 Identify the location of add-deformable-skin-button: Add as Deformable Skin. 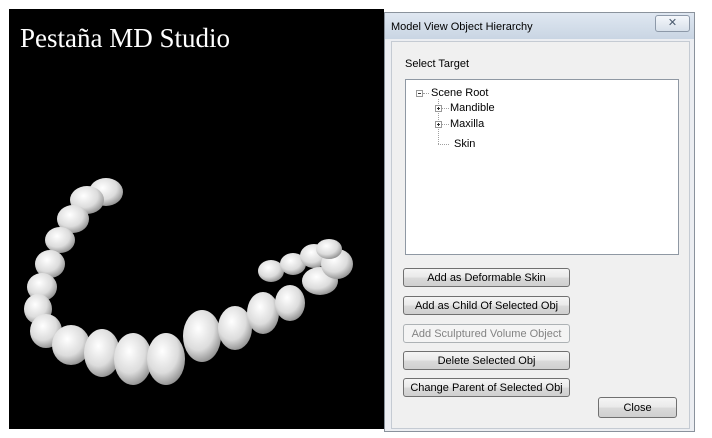
(486, 277).